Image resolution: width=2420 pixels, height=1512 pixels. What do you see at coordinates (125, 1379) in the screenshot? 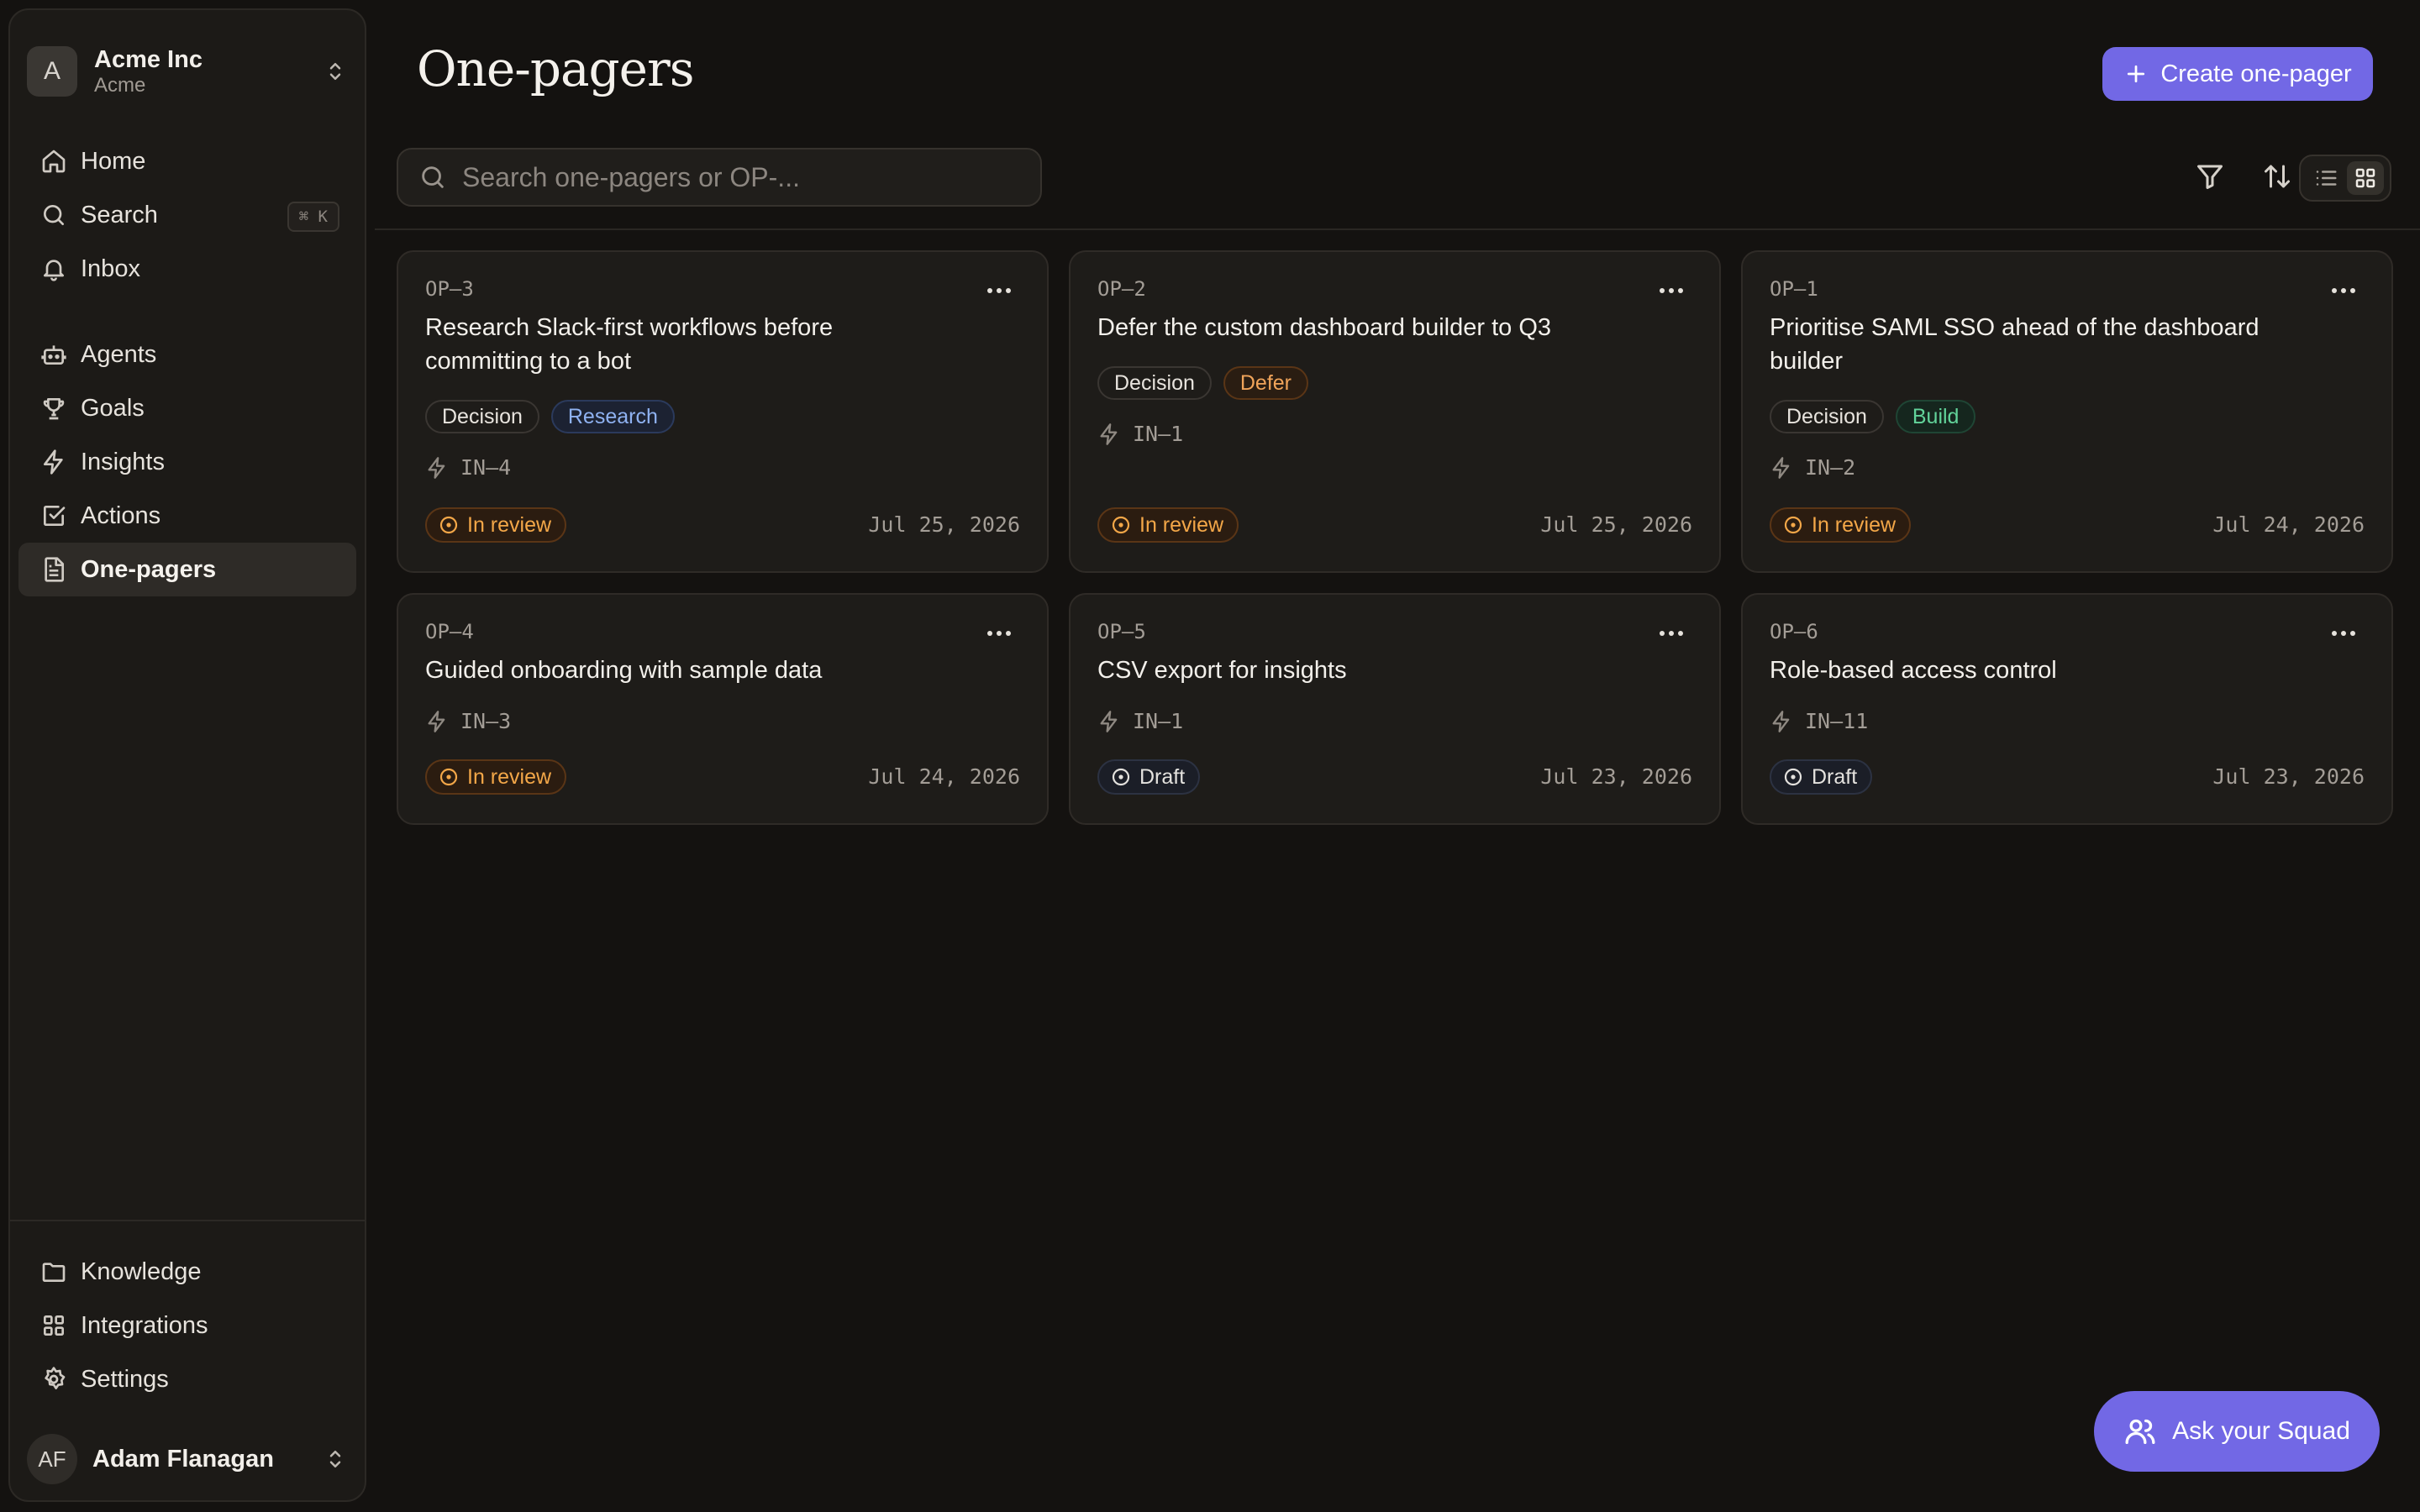
I see `sidebar-item-label: Settings` at bounding box center [125, 1379].